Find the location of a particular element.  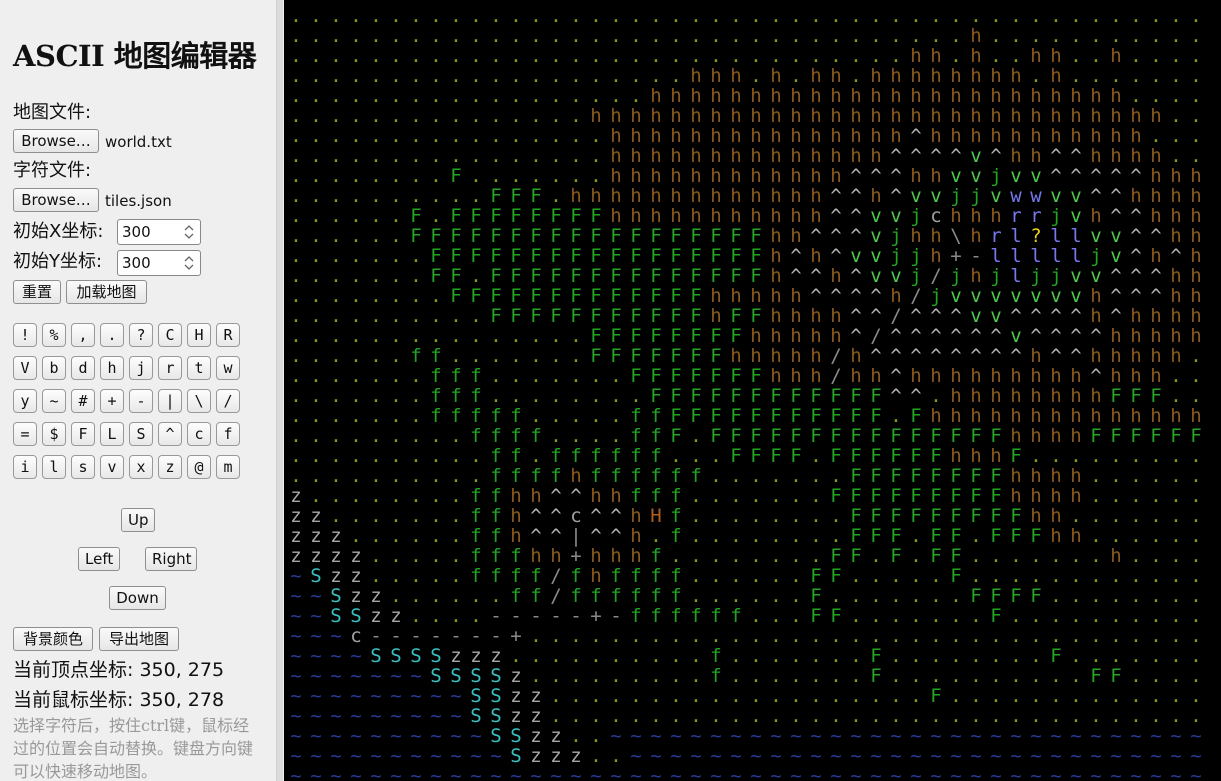

map-cell: l is located at coordinates (1035, 256).